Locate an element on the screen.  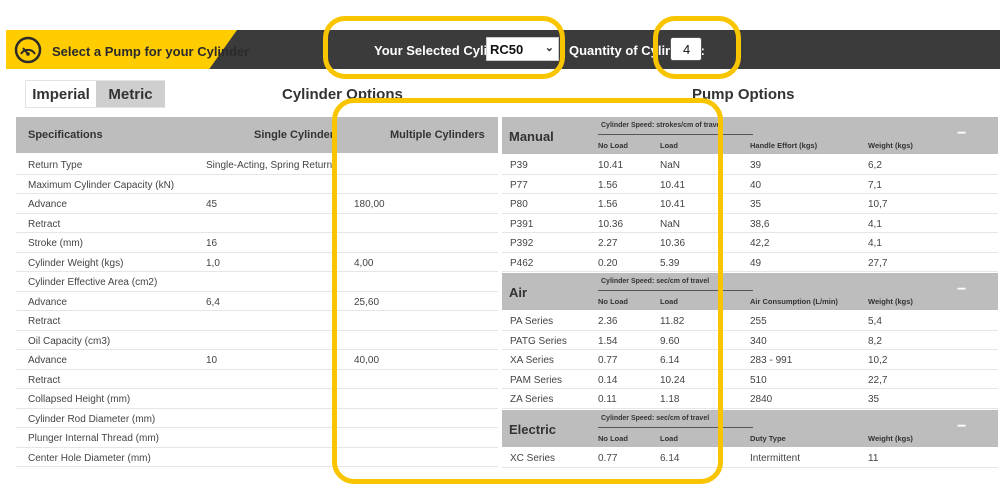
cylinder-select: RC50 ⌄ is located at coordinates (522, 49).